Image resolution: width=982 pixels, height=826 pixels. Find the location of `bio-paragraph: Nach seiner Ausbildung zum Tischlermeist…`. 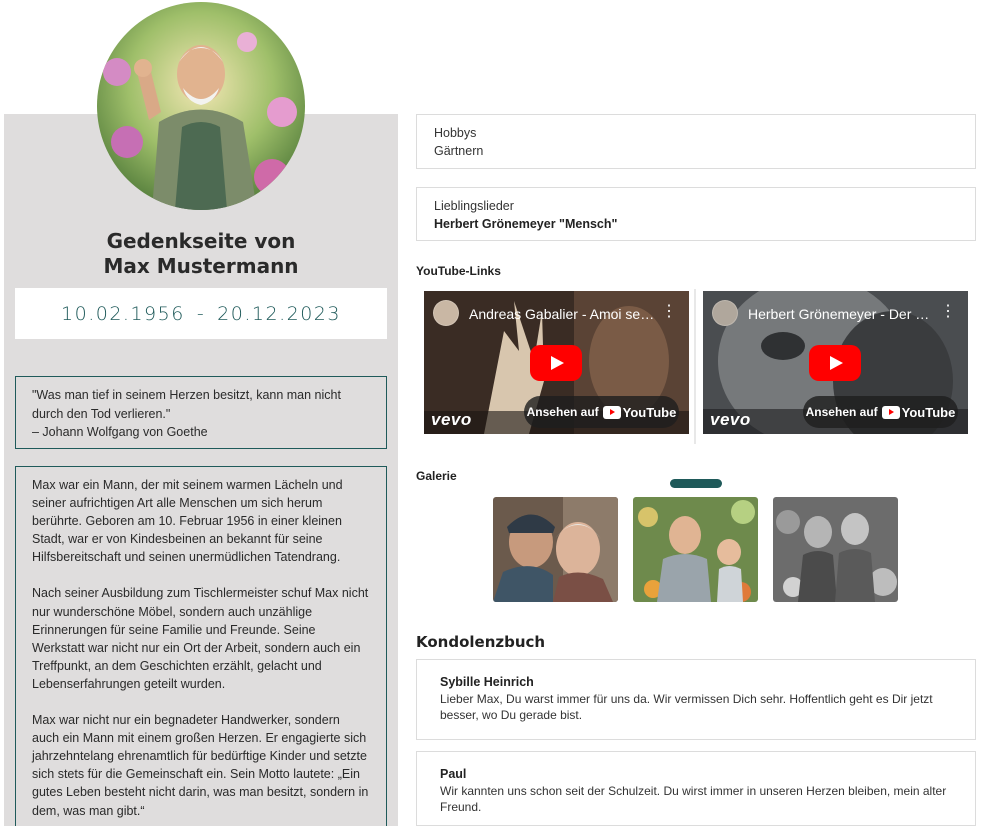

bio-paragraph: Nach seiner Ausbildung zum Tischlermeist… is located at coordinates (200, 638).